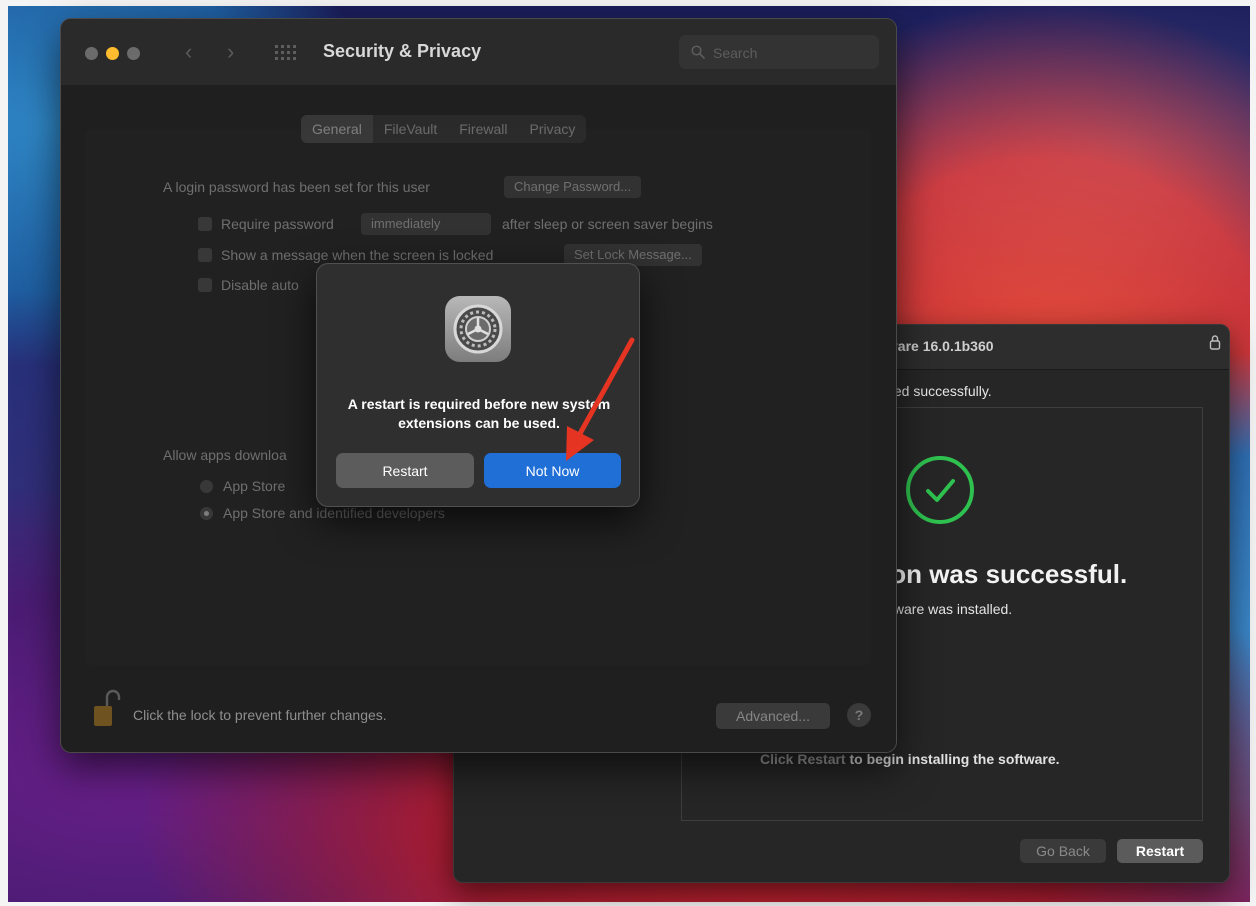 Image resolution: width=1256 pixels, height=906 pixels. Describe the element at coordinates (260, 285) in the screenshot. I see `disable-auto-login-label: Disable auto` at that location.